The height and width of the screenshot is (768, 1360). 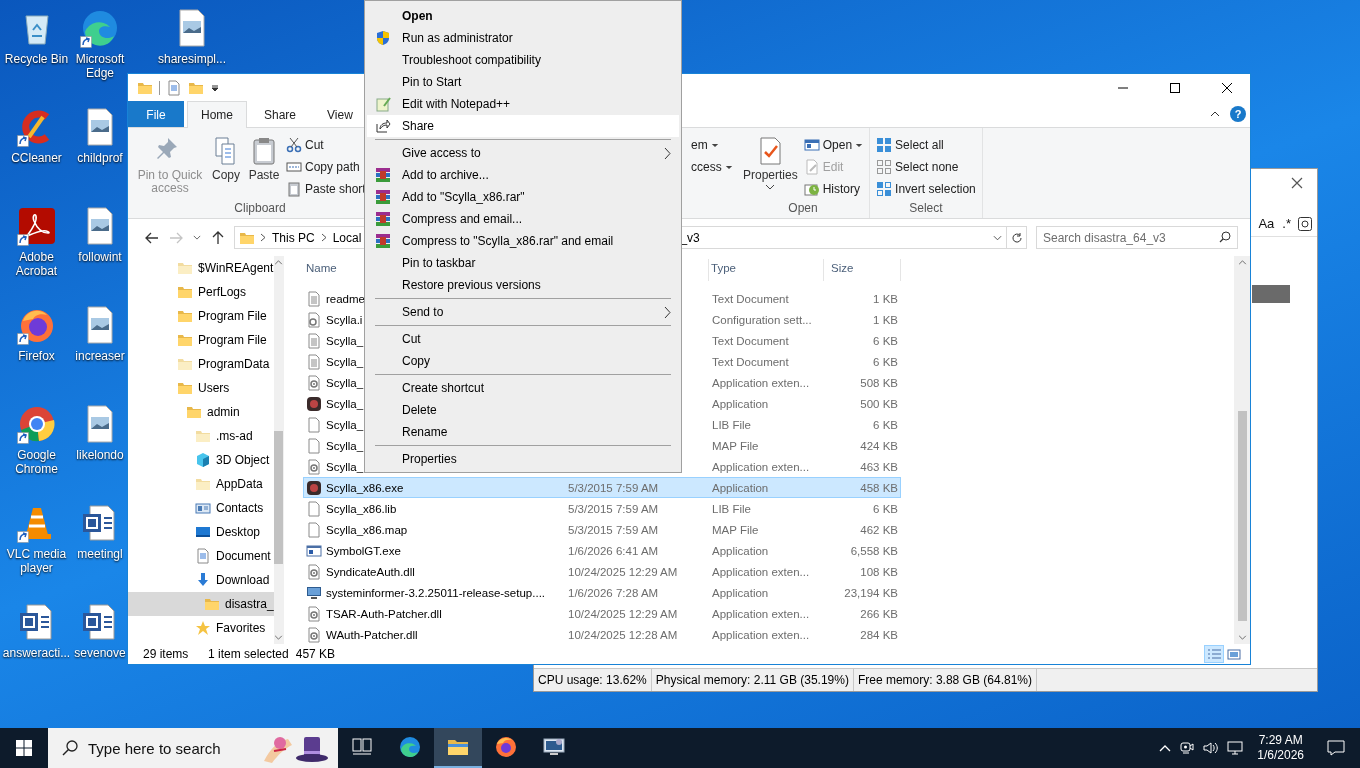 What do you see at coordinates (523, 82) in the screenshot?
I see `menu-item: Pin to Start` at bounding box center [523, 82].